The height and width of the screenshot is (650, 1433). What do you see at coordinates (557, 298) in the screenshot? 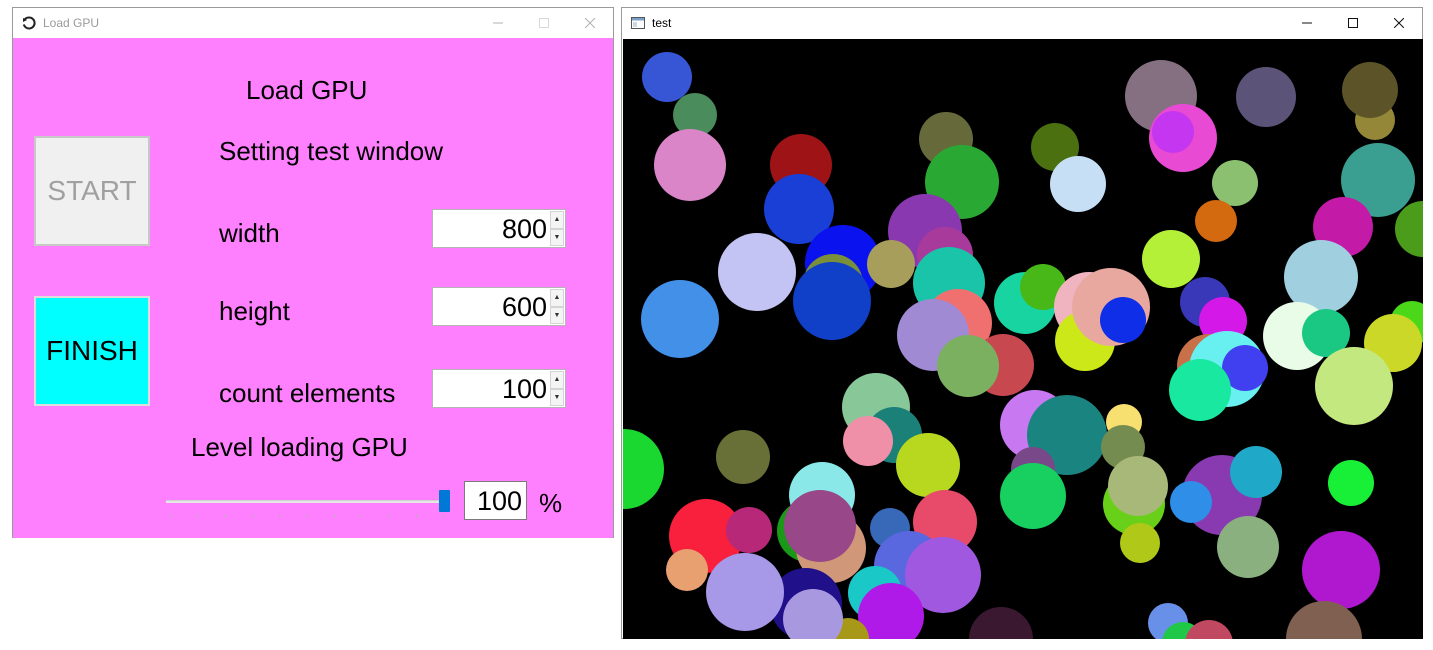
I see `height-up-arrow-icon: ▲` at bounding box center [557, 298].